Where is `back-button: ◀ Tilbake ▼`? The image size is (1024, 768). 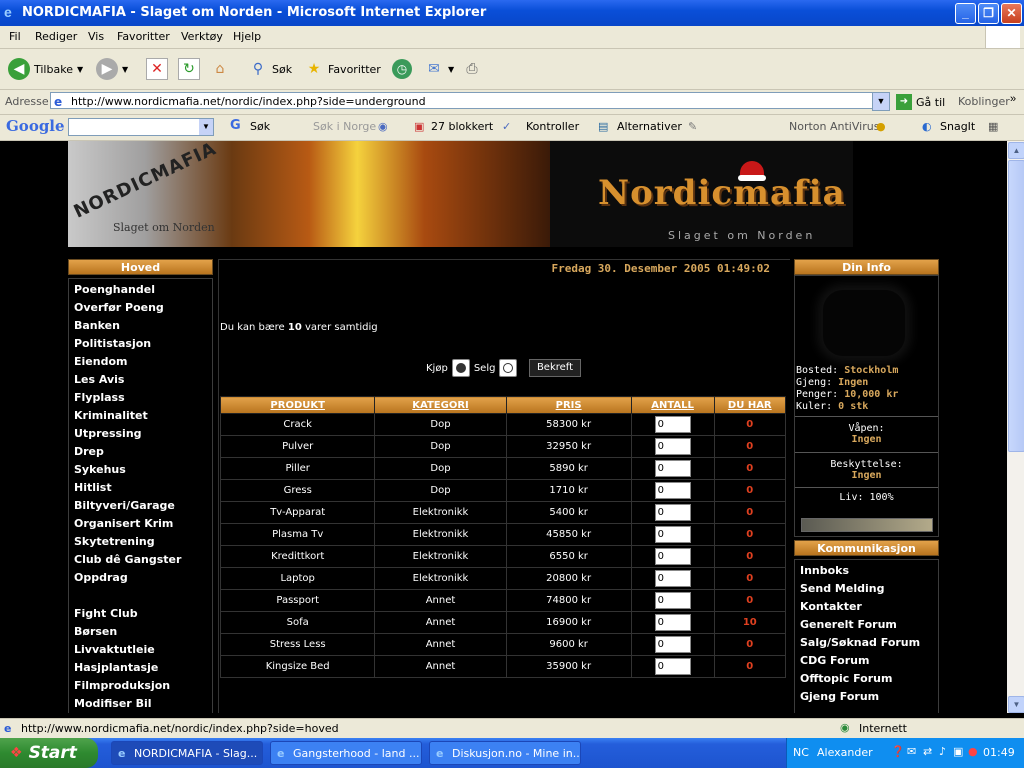 back-button: ◀ Tilbake ▼ is located at coordinates (45, 69).